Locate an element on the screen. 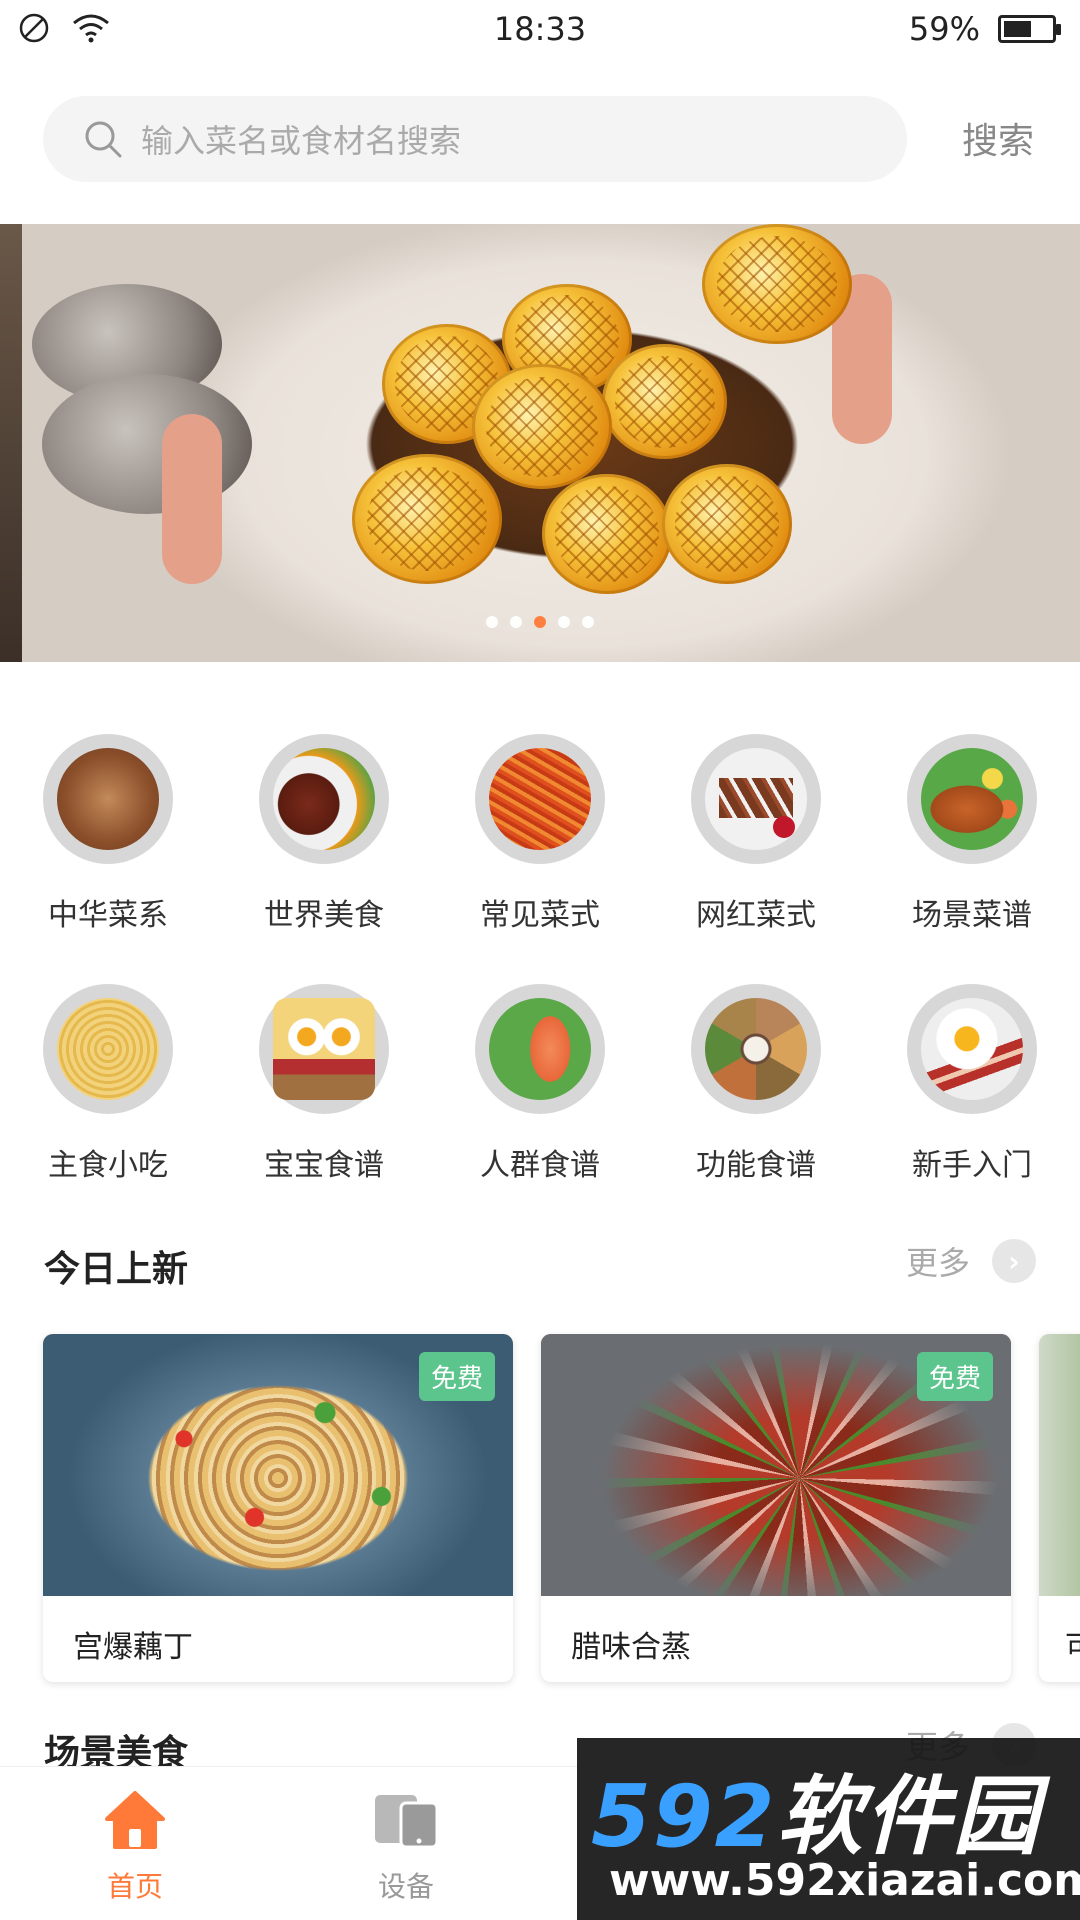 The height and width of the screenshot is (1920, 1080). watermark-brand-text: 软件园 is located at coordinates (908, 1817).